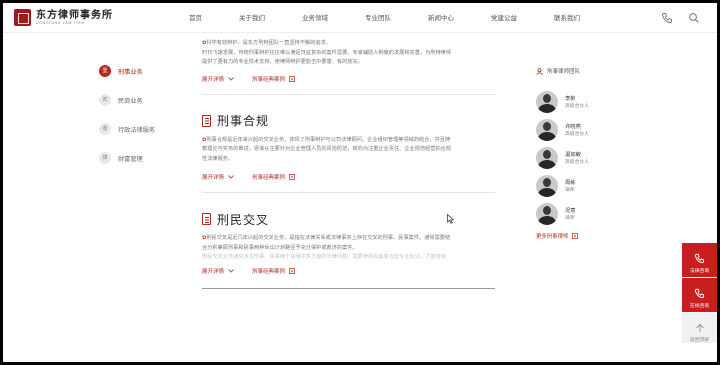 The height and width of the screenshot is (365, 720). I want to click on member-name: 许晓燕, so click(573, 126).